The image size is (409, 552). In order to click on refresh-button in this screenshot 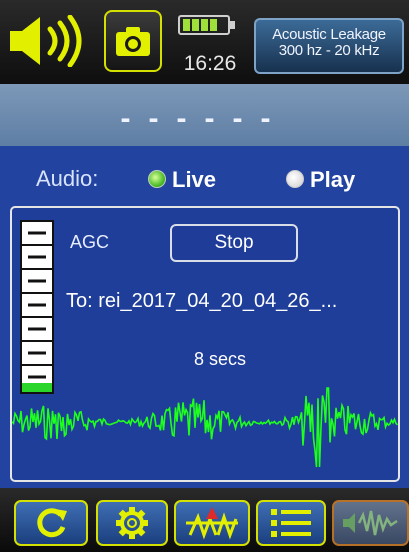, I will do `click(51, 523)`.